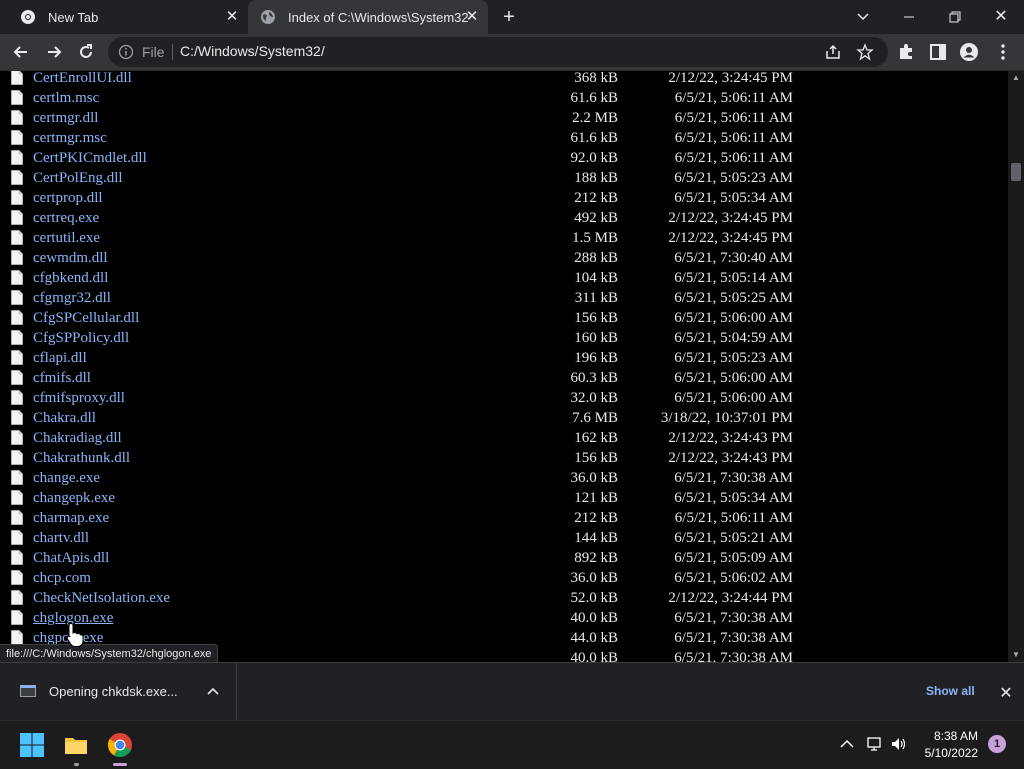  What do you see at coordinates (733, 558) in the screenshot?
I see `file-date-modified: 6/5/21, 5:05:09 AM` at bounding box center [733, 558].